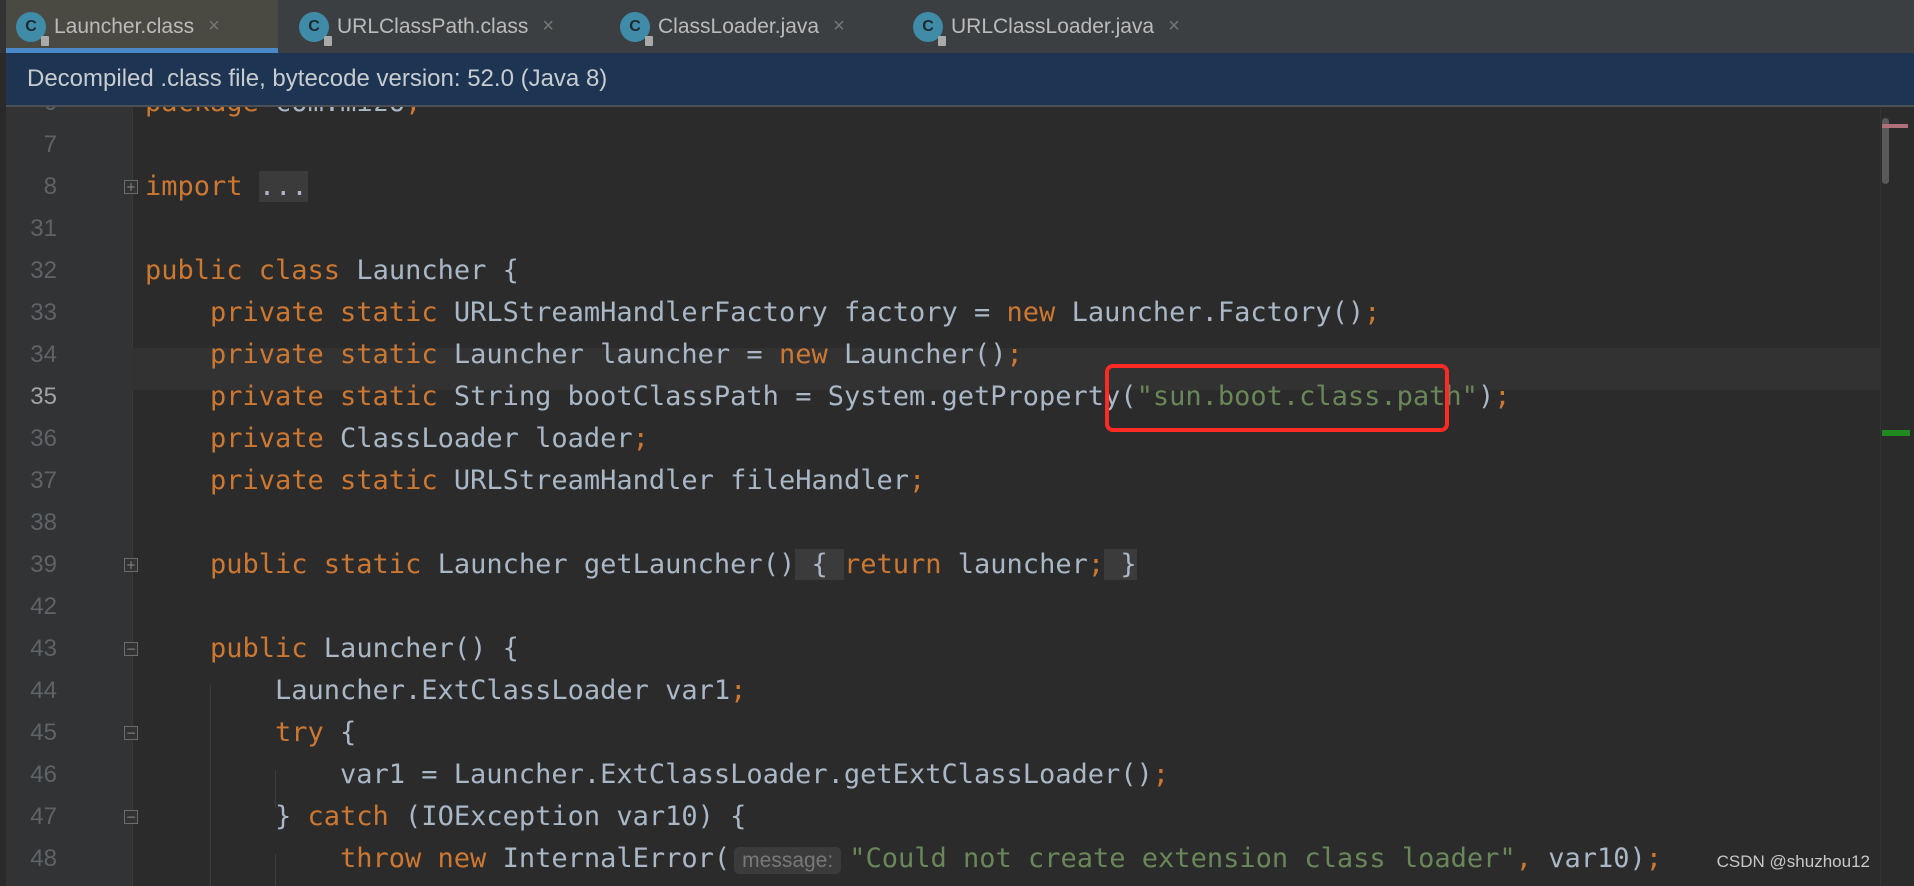  What do you see at coordinates (413, 648) in the screenshot?
I see `code-token: Launcher() {` at bounding box center [413, 648].